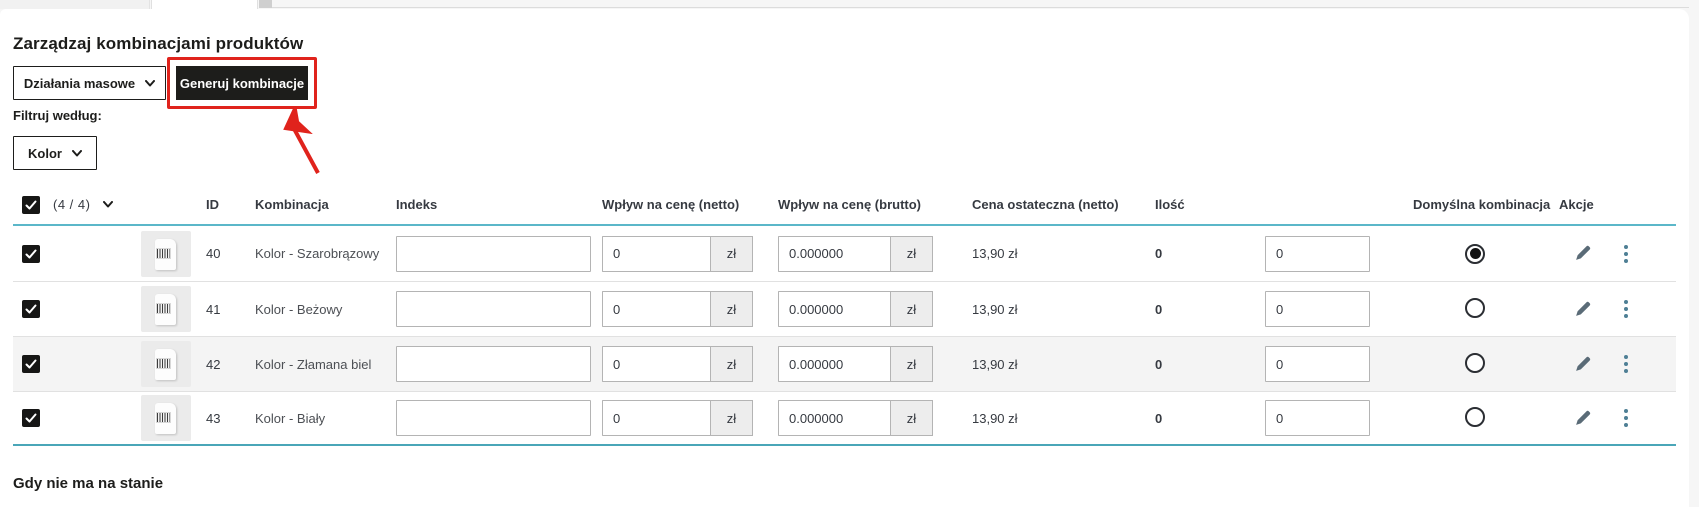  I want to click on combination-id: 41, so click(213, 309).